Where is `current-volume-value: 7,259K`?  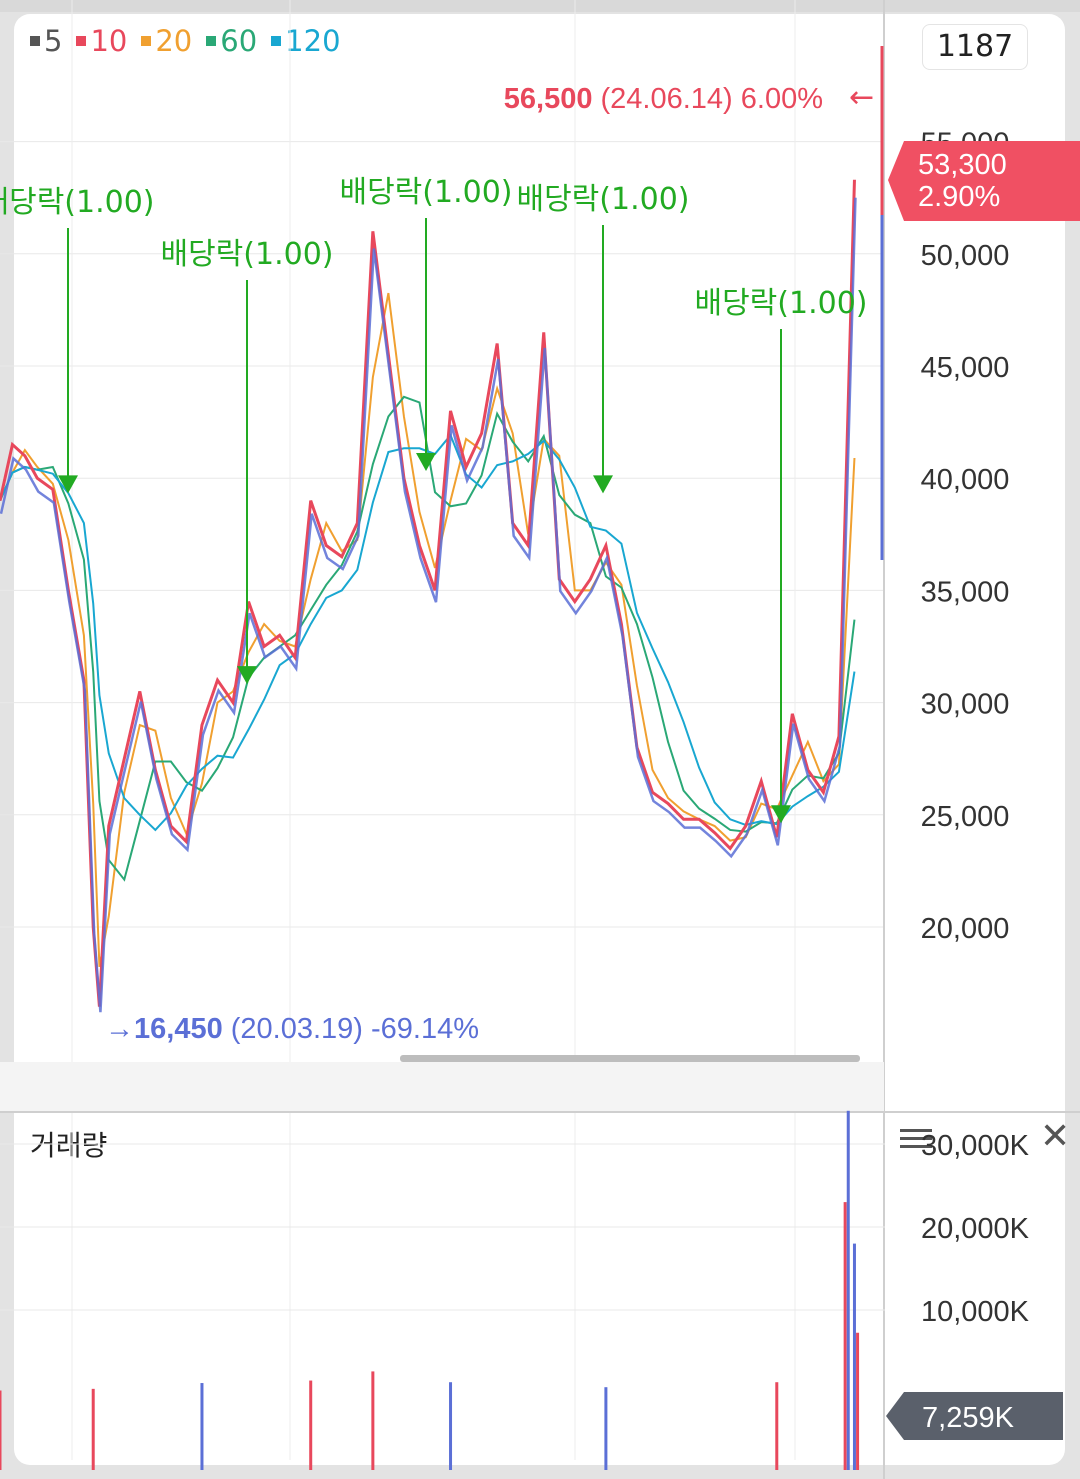
current-volume-value: 7,259K is located at coordinates (968, 1418).